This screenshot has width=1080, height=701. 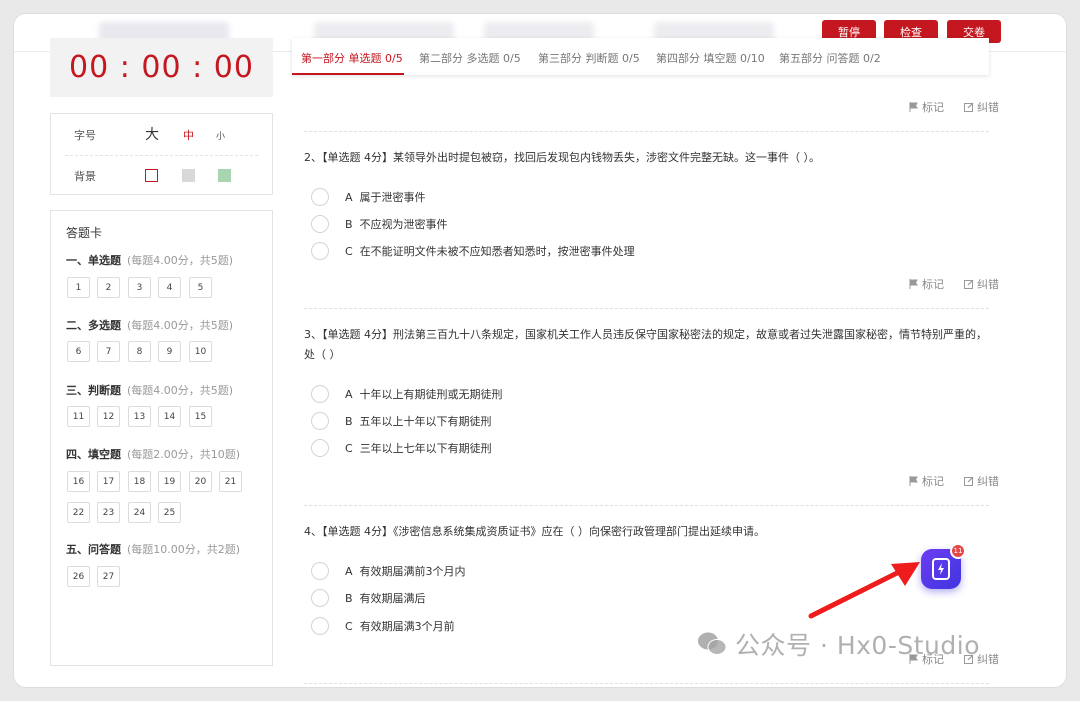 I want to click on question-number-button: 15, so click(x=200, y=416).